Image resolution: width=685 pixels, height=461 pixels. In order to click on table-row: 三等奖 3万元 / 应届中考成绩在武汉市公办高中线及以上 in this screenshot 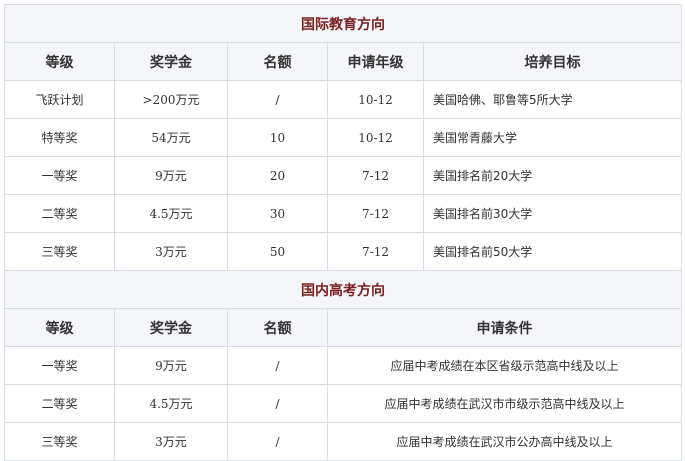, I will do `click(343, 441)`.